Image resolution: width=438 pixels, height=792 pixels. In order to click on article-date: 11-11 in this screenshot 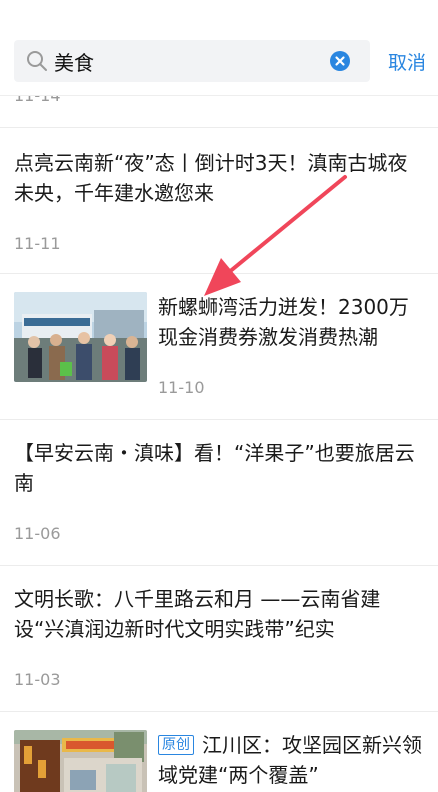, I will do `click(37, 243)`.